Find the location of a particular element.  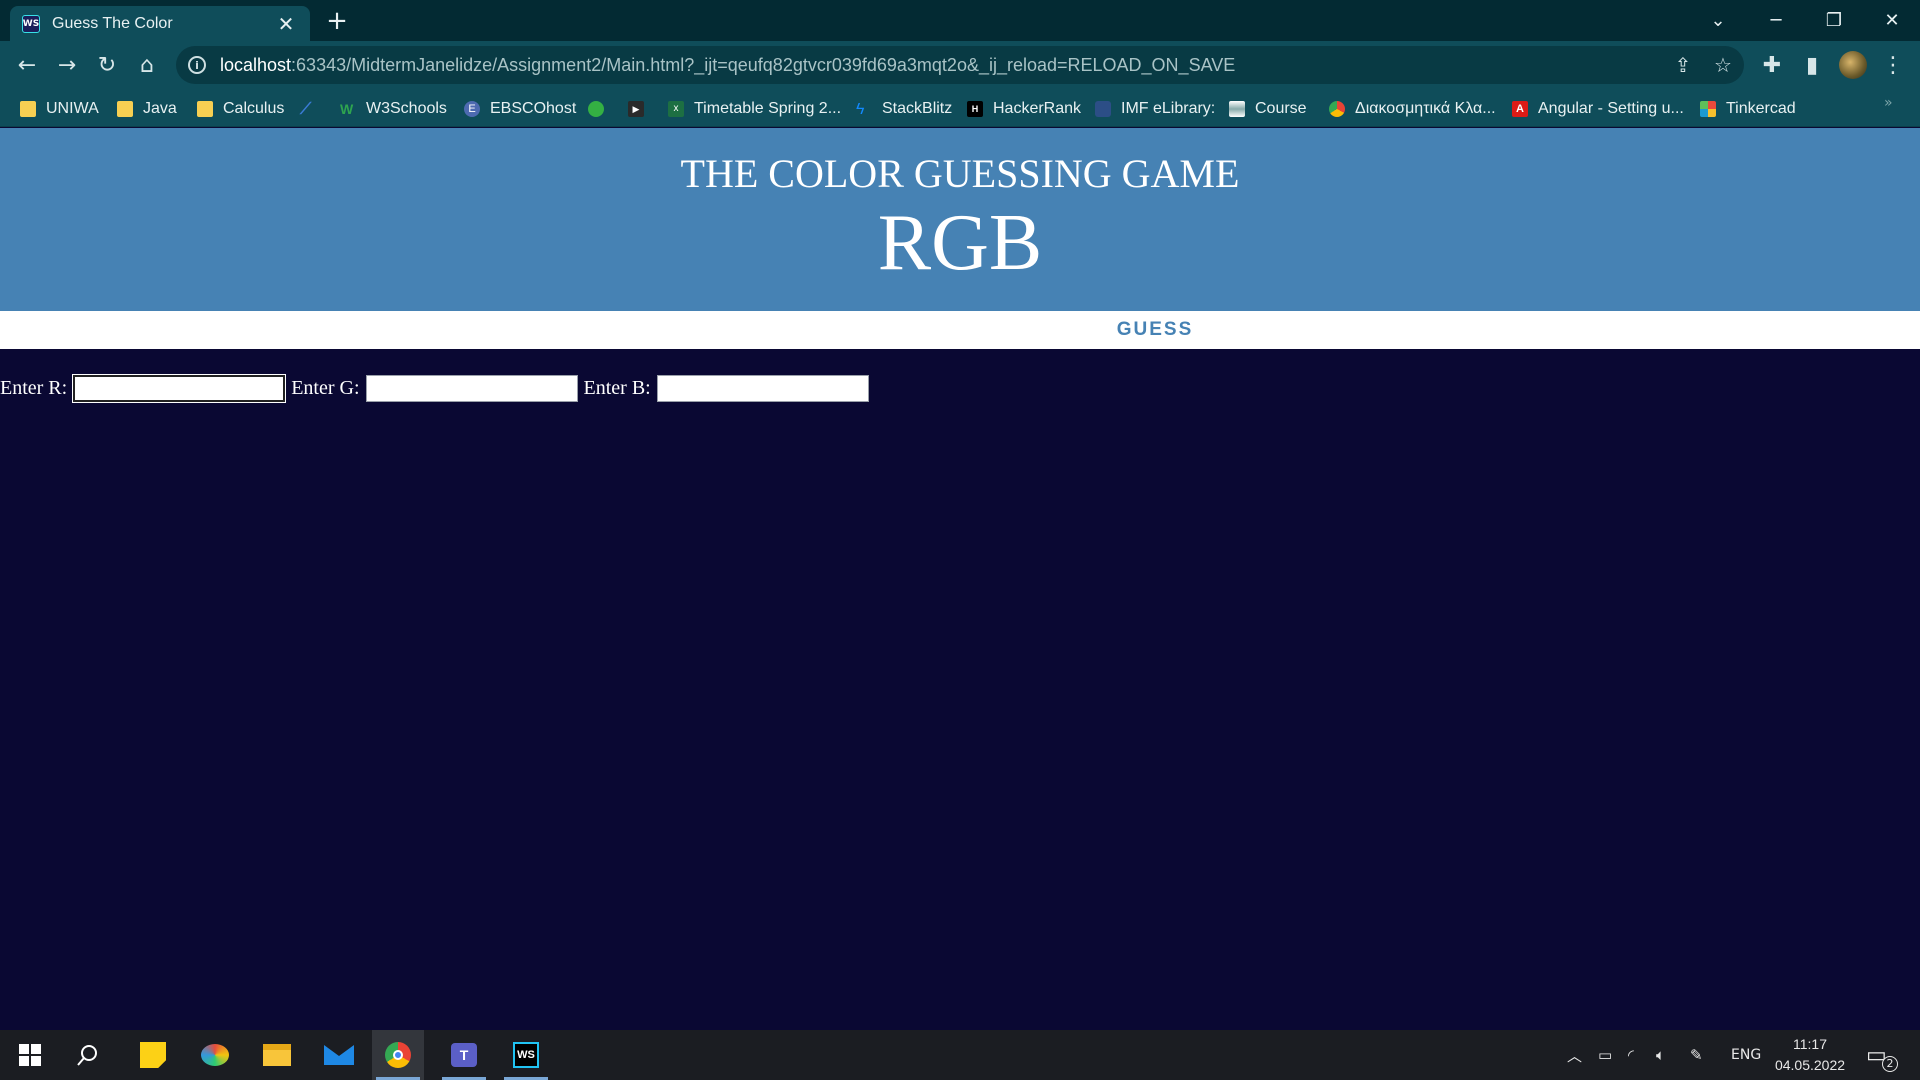

volume-icon: 🔈︎ is located at coordinates (1660, 1055).